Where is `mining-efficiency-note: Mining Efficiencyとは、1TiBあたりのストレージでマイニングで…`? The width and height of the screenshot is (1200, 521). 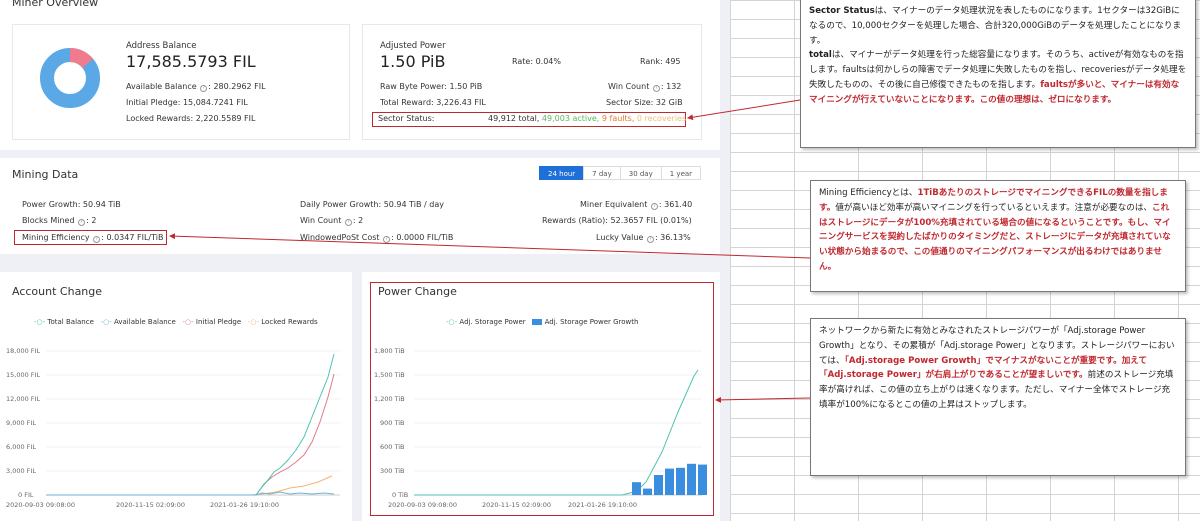 mining-efficiency-note: Mining Efficiencyとは、1TiBあたりのストレージでマイニングで… is located at coordinates (998, 236).